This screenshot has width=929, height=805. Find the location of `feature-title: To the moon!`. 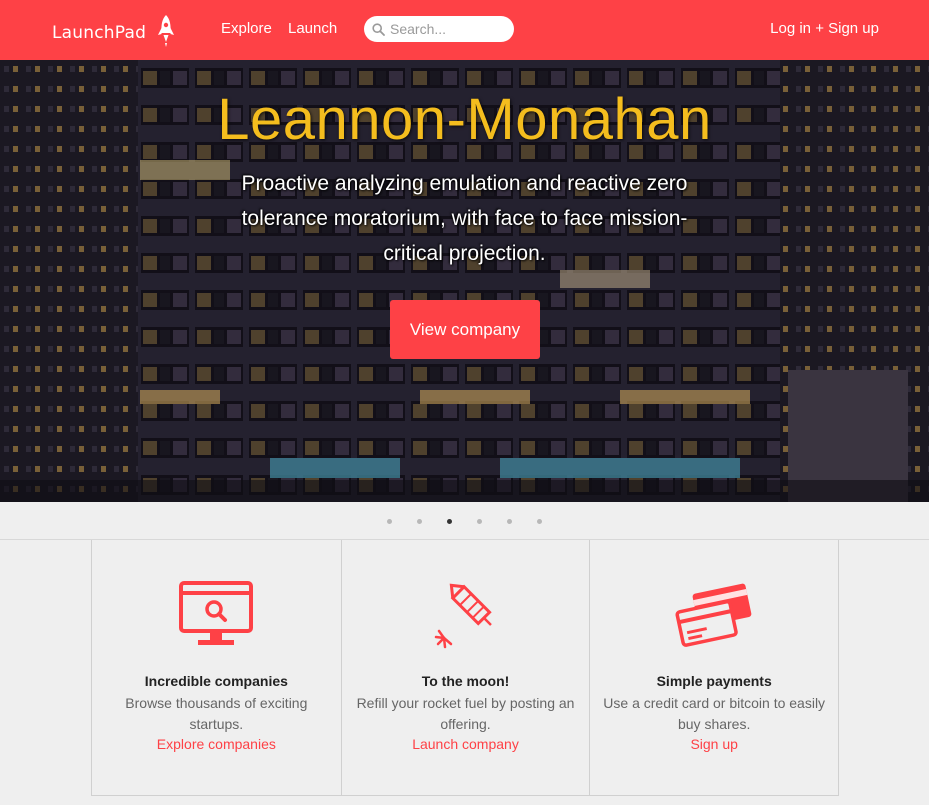

feature-title: To the moon! is located at coordinates (465, 681).